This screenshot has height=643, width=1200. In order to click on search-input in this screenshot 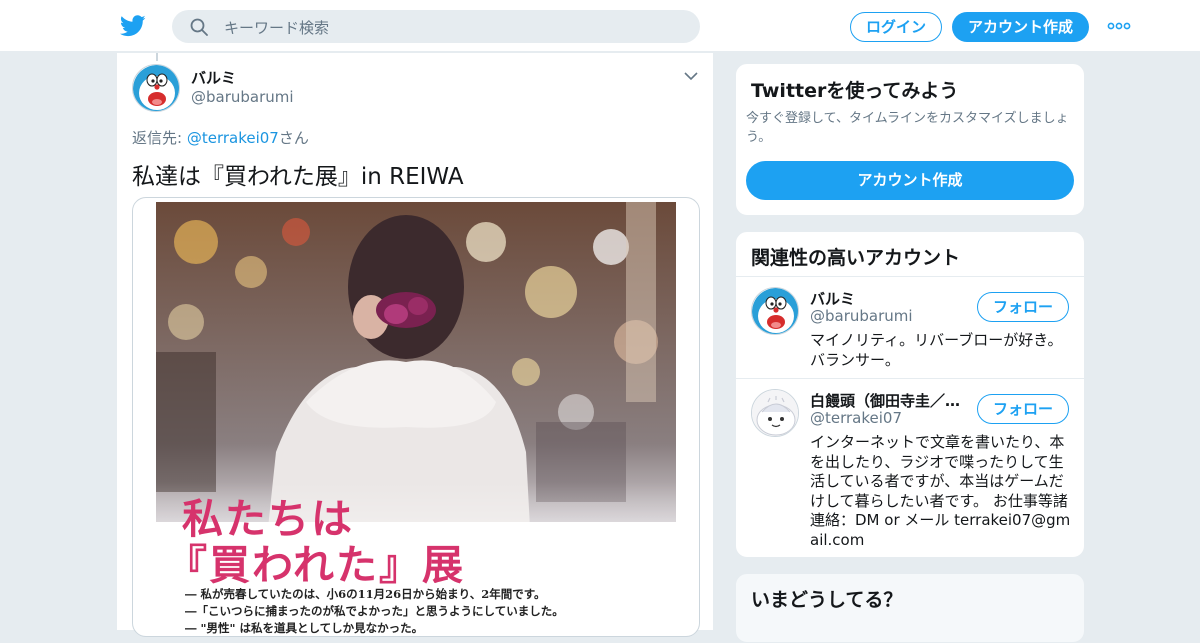, I will do `click(454, 27)`.